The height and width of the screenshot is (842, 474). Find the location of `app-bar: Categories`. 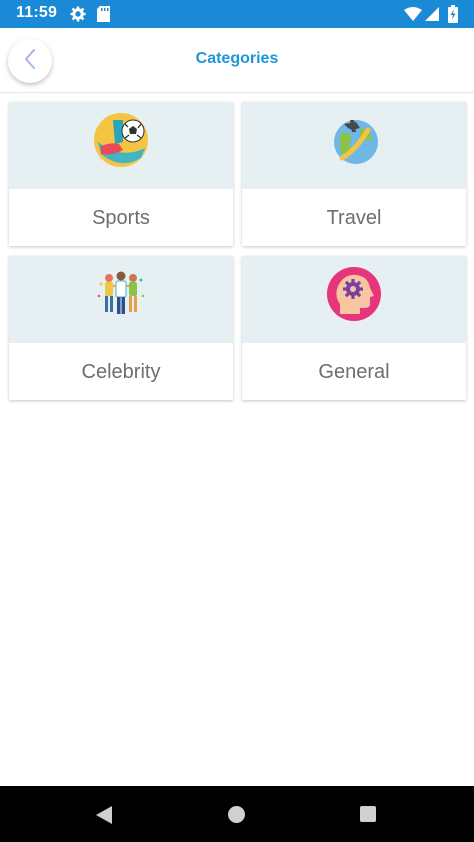

app-bar: Categories is located at coordinates (237, 60).